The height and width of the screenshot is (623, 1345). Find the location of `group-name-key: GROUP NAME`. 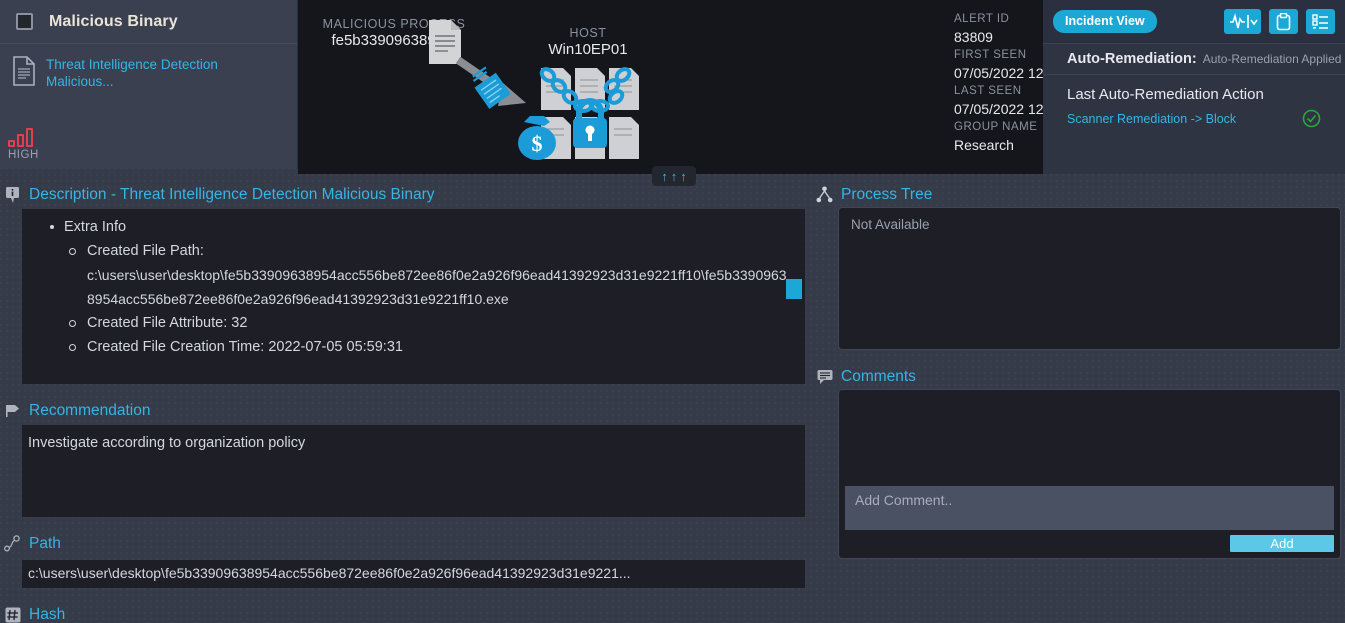

group-name-key: GROUP NAME is located at coordinates (996, 127).